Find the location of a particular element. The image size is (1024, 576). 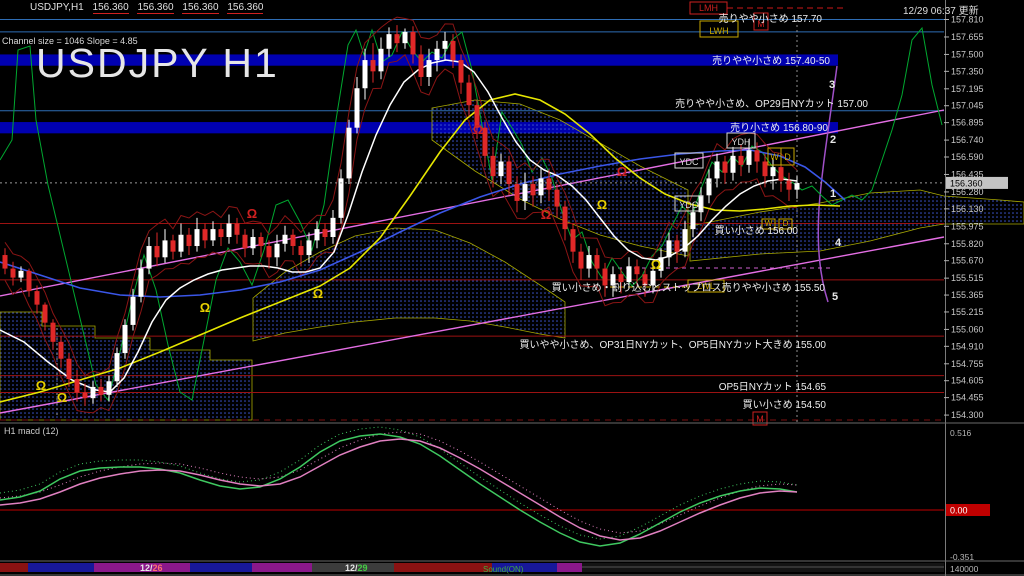

pivot-box-label: YDO is located at coordinates (689, 205).